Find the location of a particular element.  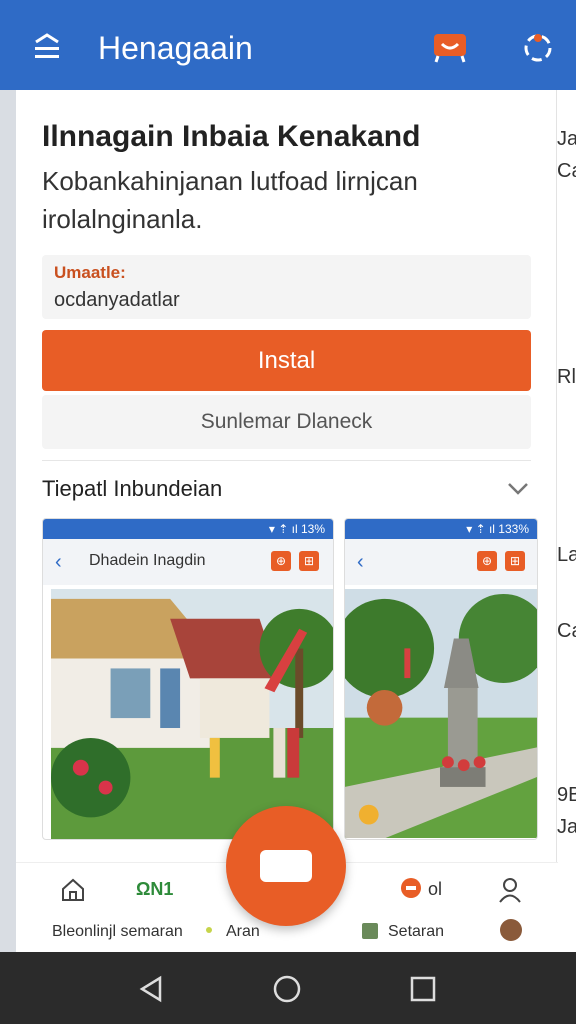

system-navigation-bar is located at coordinates (288, 988).